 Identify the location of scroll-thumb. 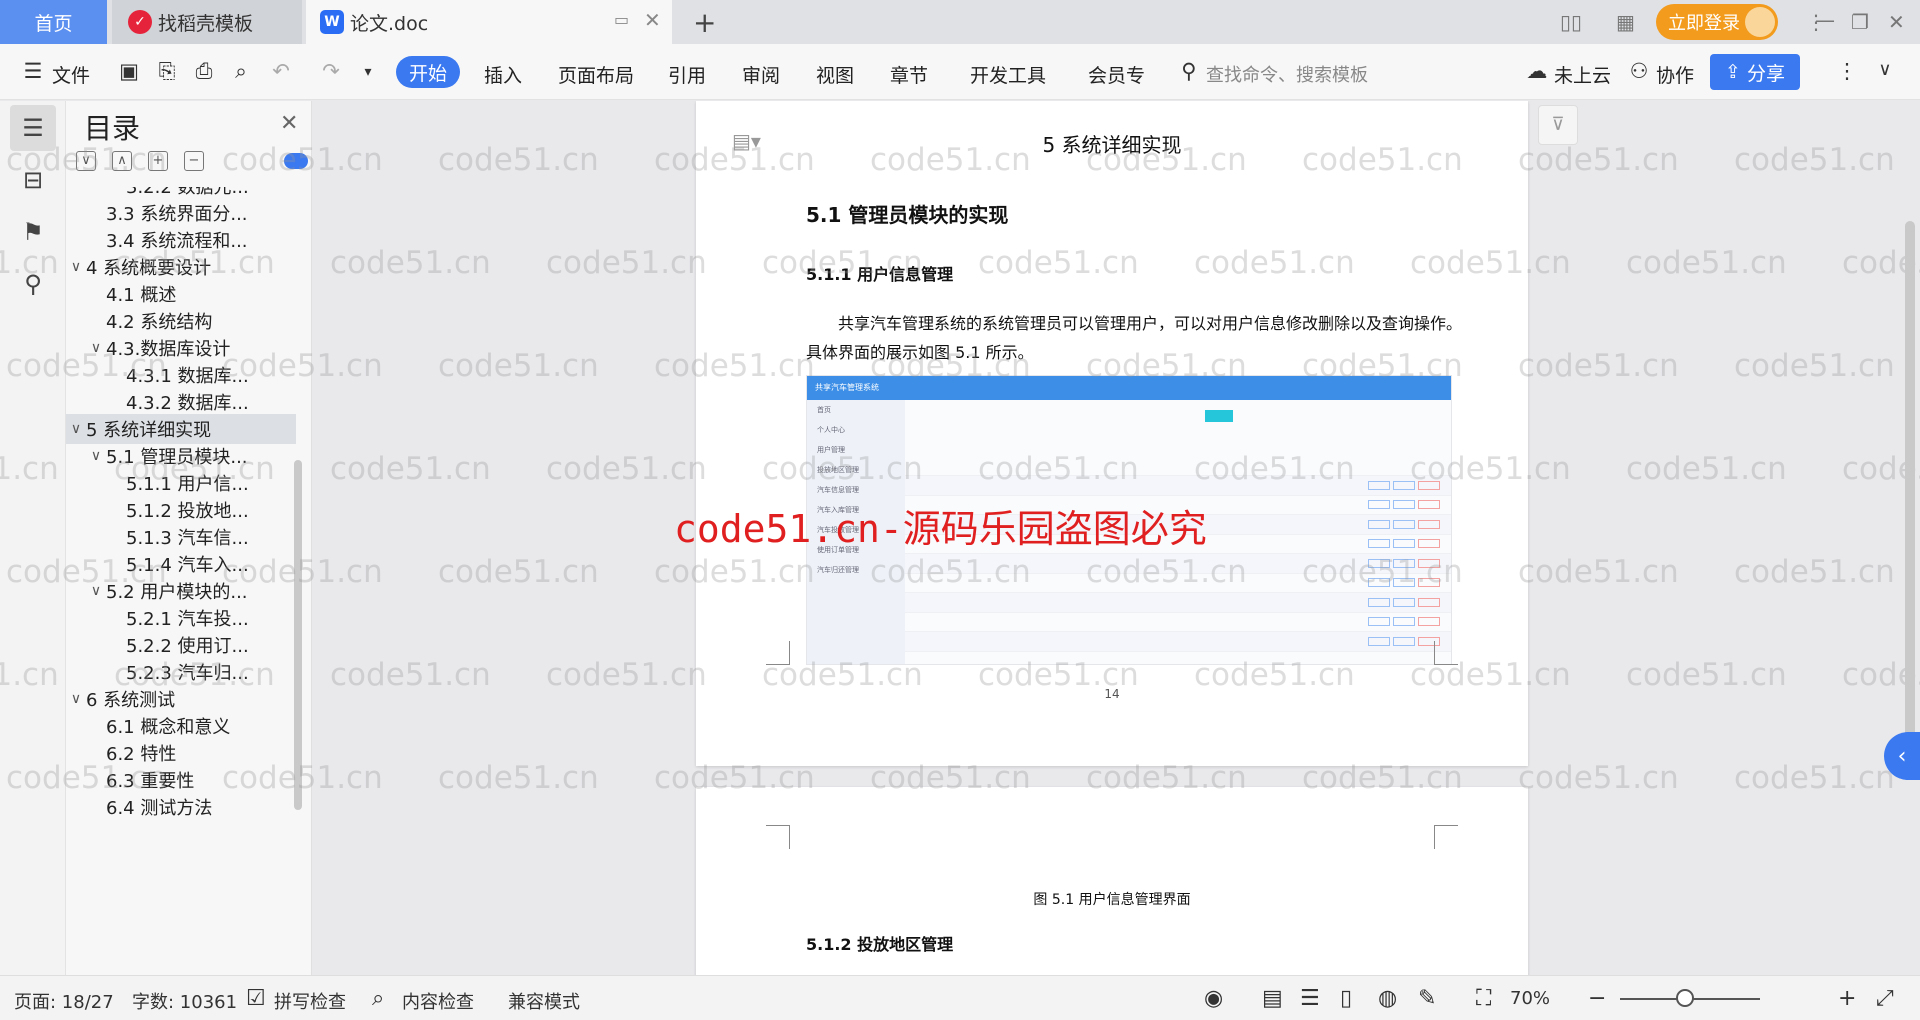
(1910, 481).